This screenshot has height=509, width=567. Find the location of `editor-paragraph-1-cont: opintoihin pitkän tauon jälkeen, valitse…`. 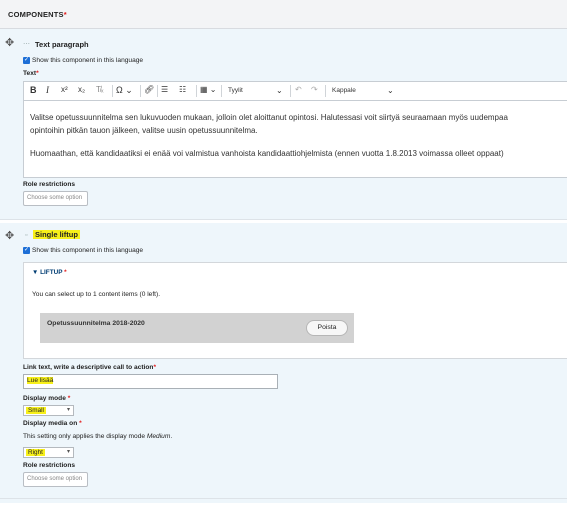

editor-paragraph-1-cont: opintoihin pitkän tauon jälkeen, valitse… is located at coordinates (144, 130).